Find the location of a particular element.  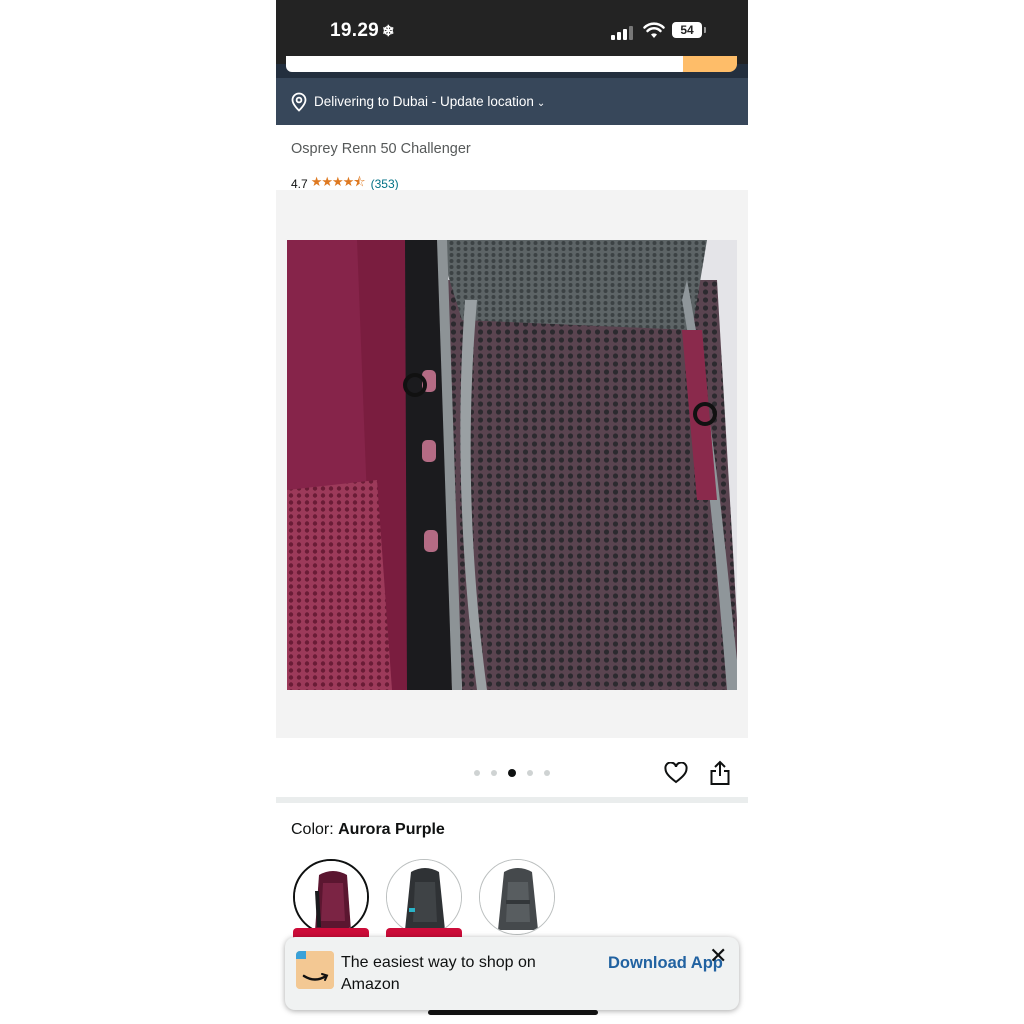

delivery-location-bar: Delivering to Dubai - Update location ⌄ is located at coordinates (512, 101).